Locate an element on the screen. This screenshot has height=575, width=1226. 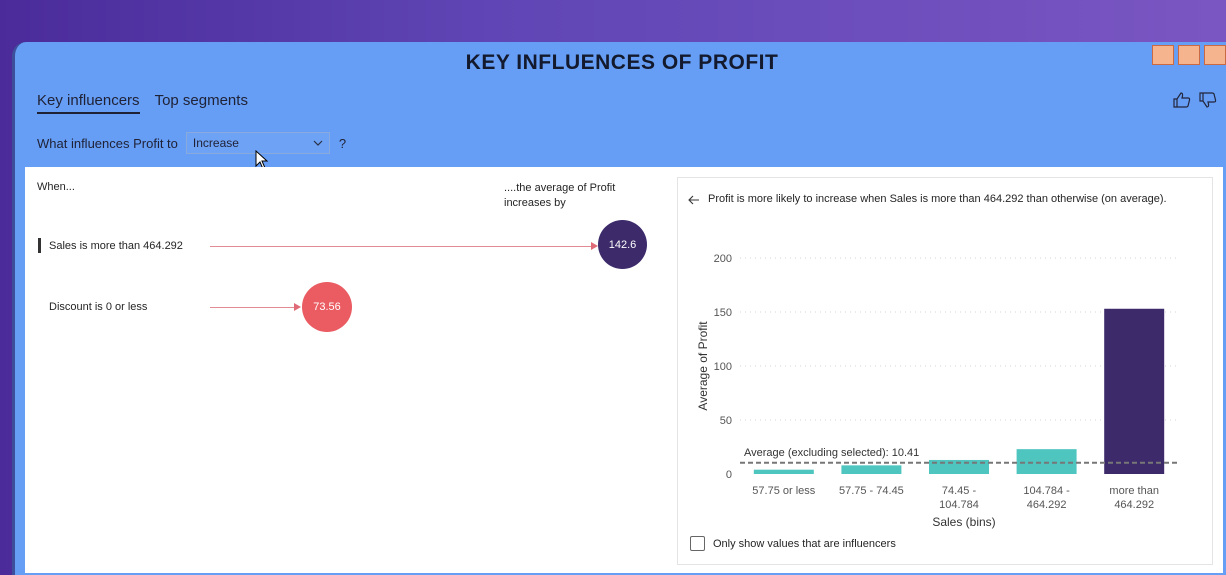
tab-bar: Key influencers Top segments is located at coordinates (142, 103).